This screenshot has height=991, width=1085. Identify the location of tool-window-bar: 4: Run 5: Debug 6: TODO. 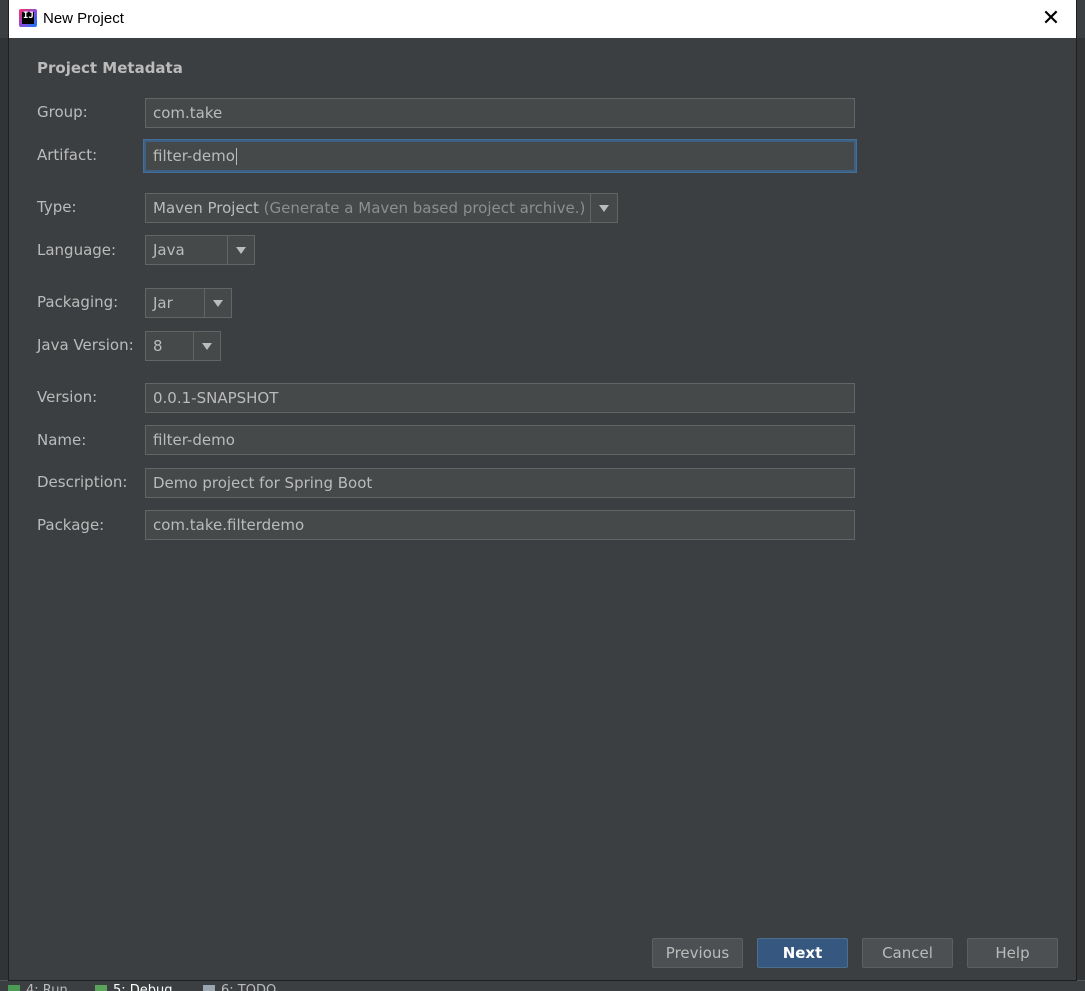
(542, 985).